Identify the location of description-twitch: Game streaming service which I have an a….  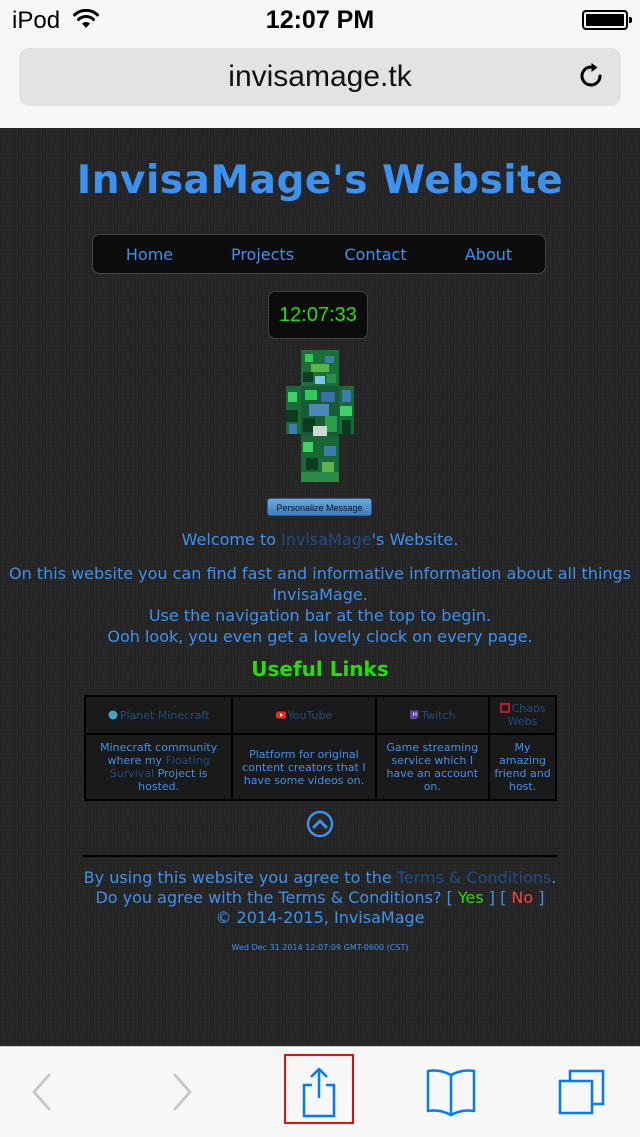
(432, 767).